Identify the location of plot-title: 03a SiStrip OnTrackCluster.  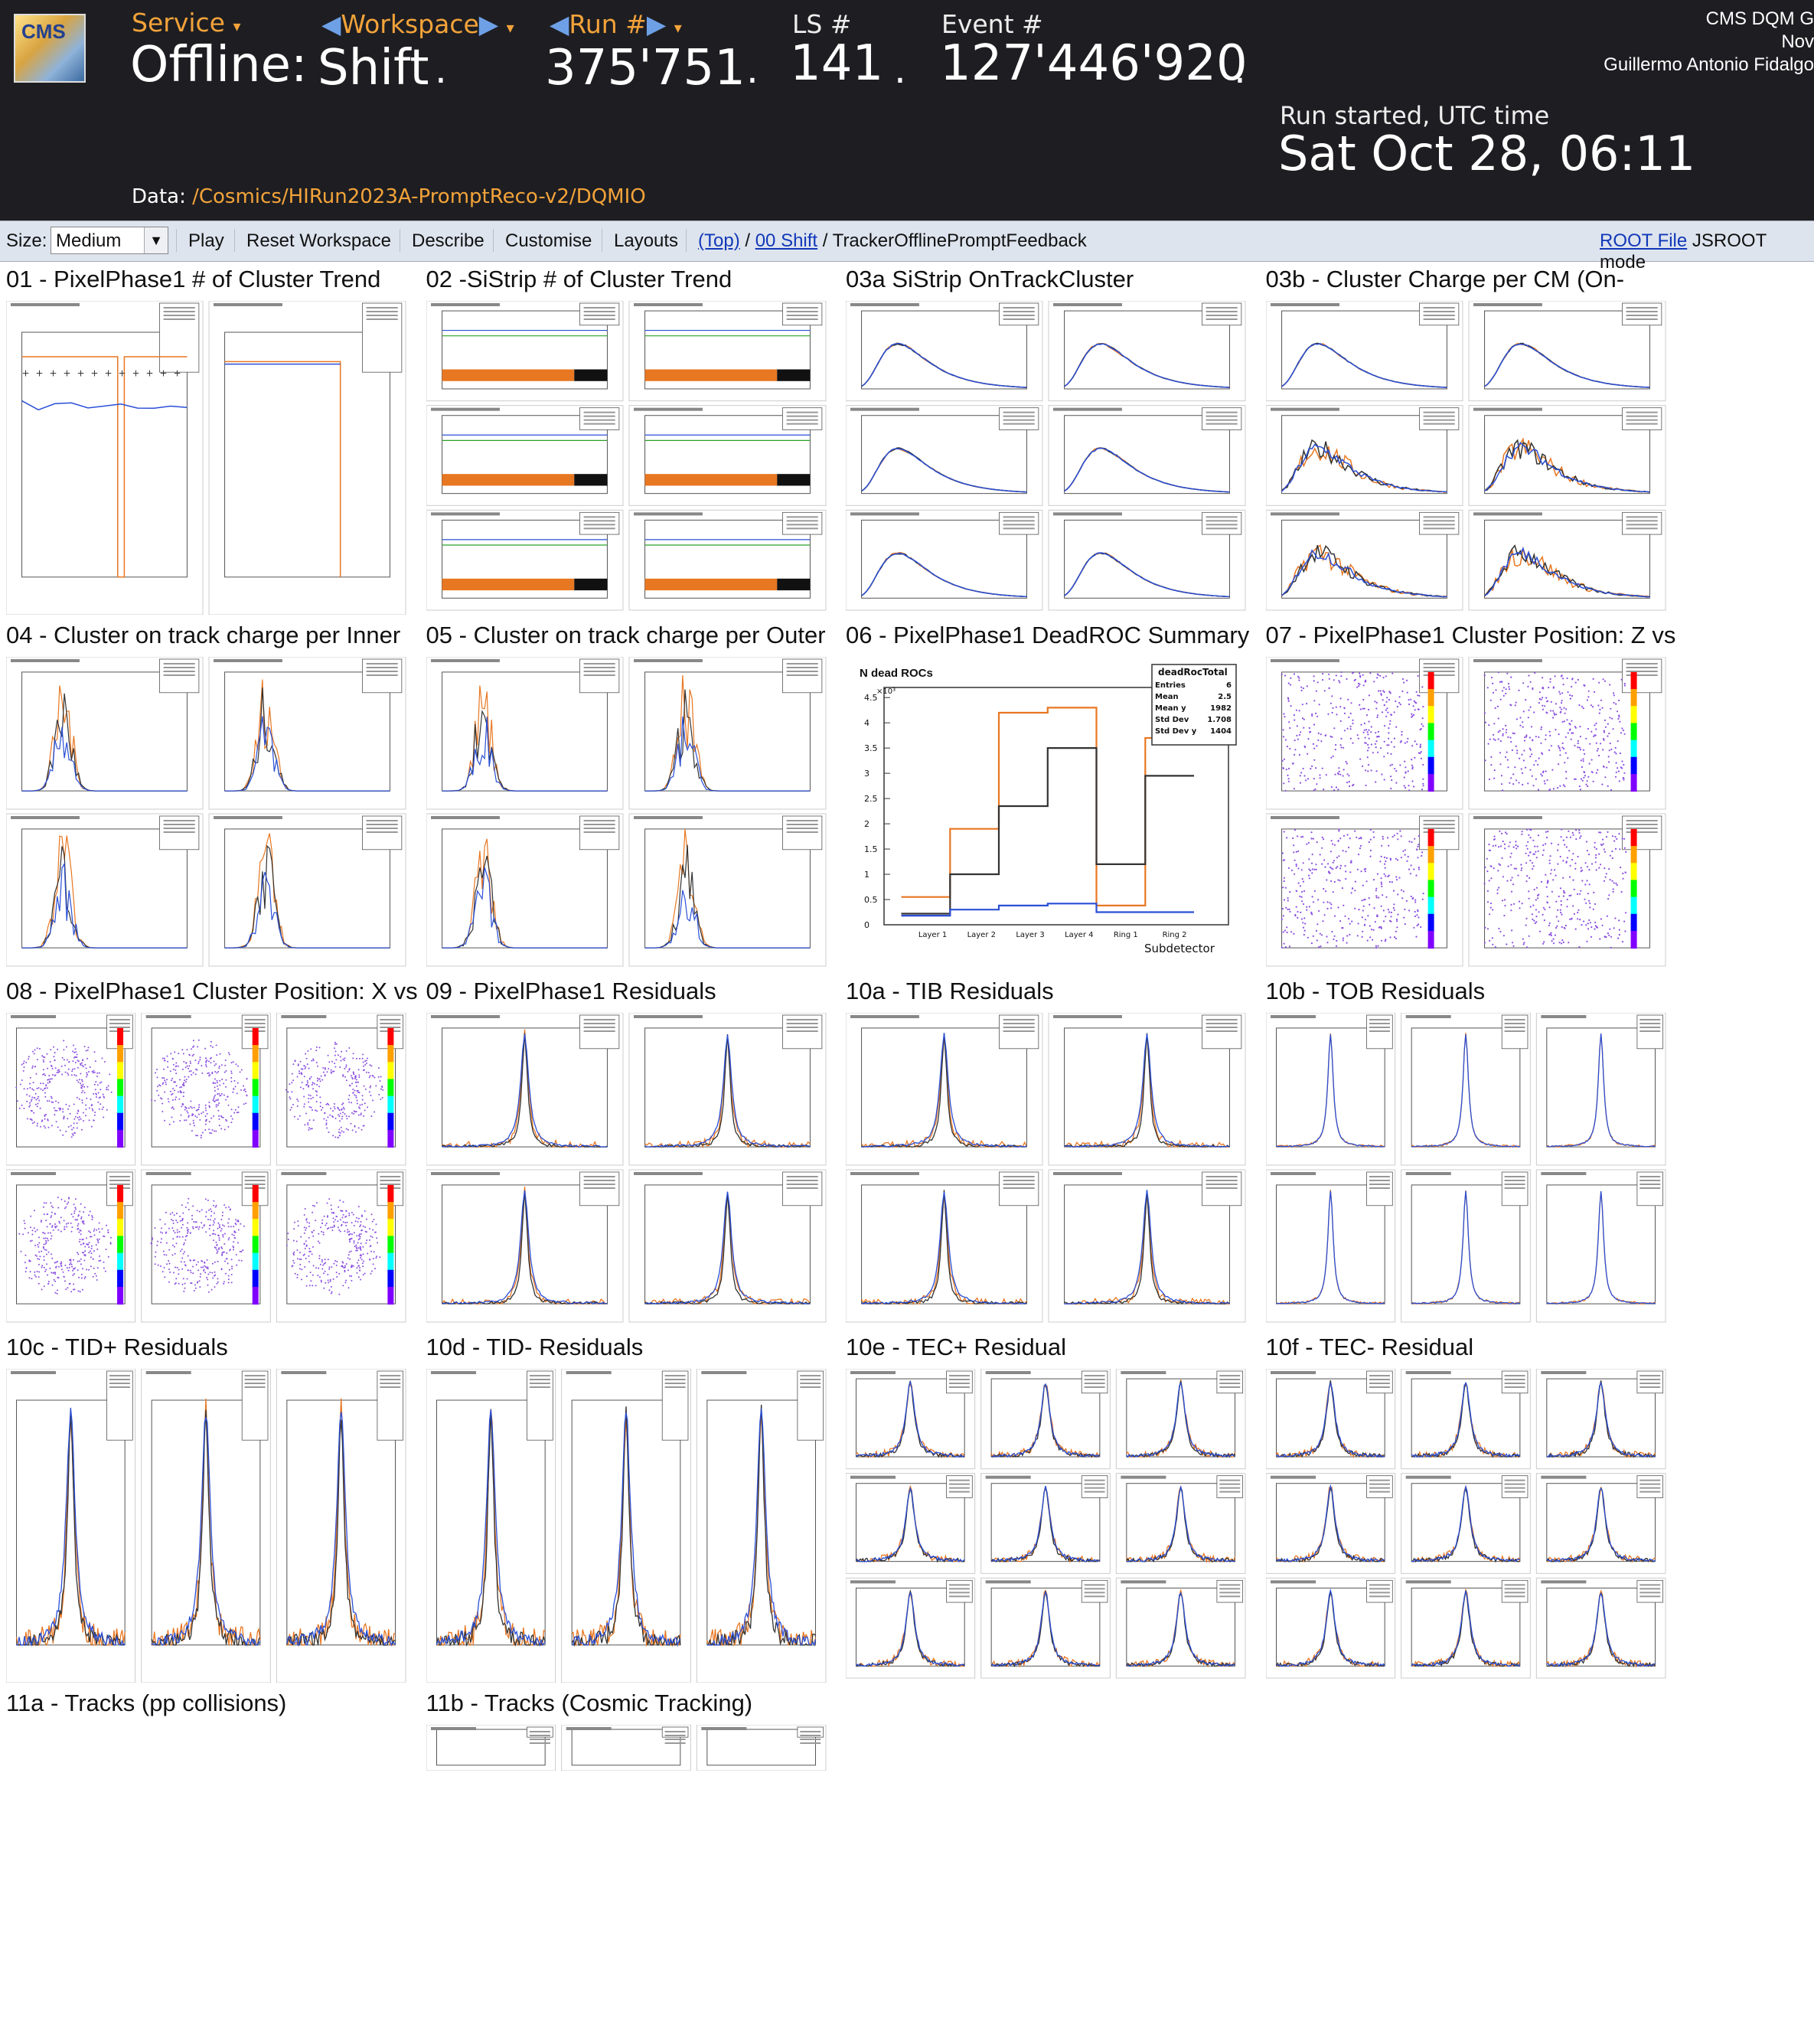
(1052, 279).